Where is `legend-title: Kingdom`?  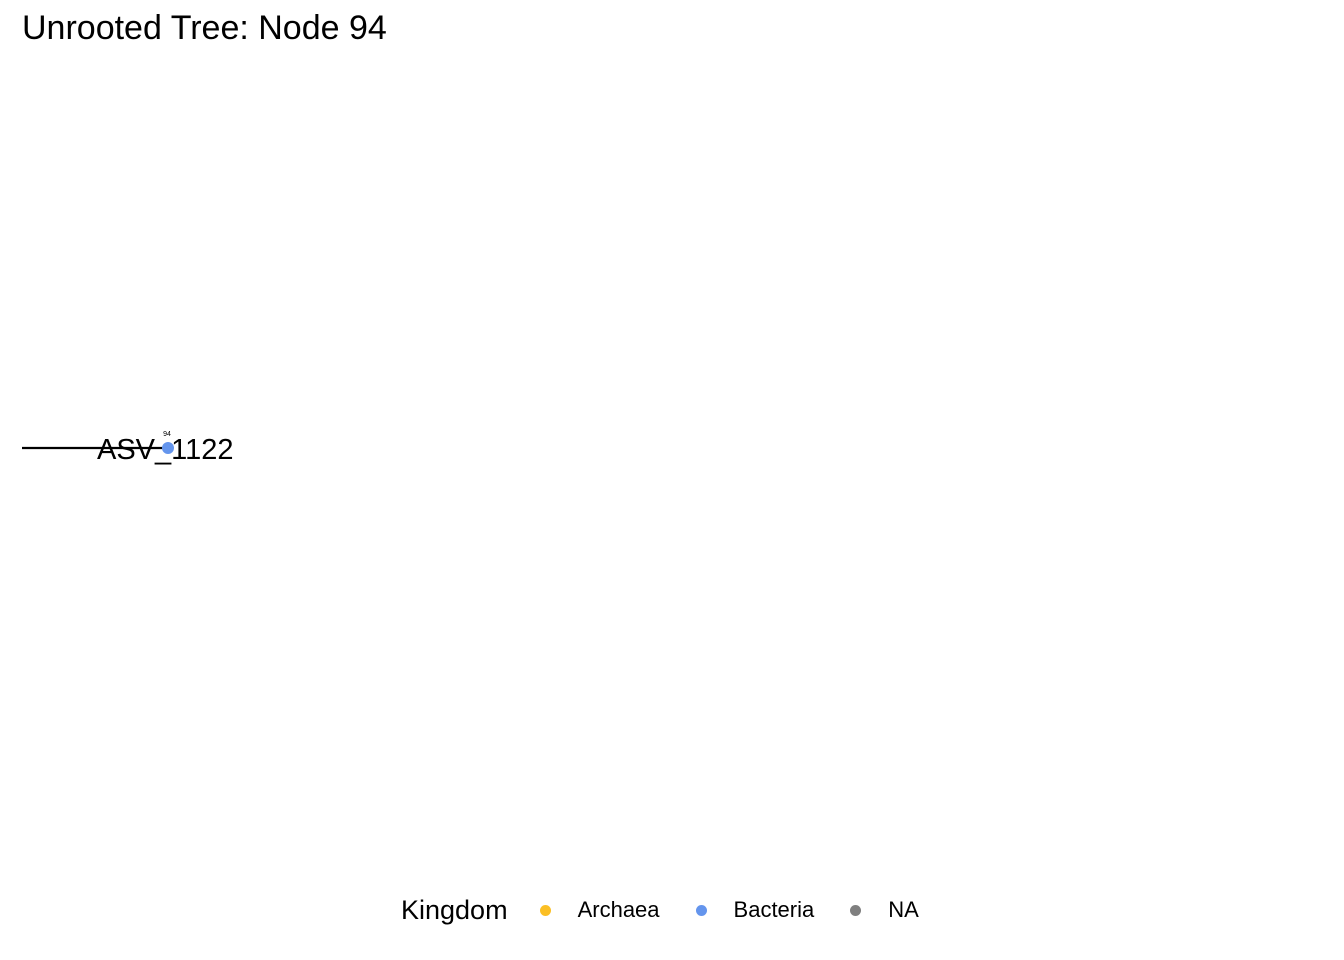 legend-title: Kingdom is located at coordinates (454, 909).